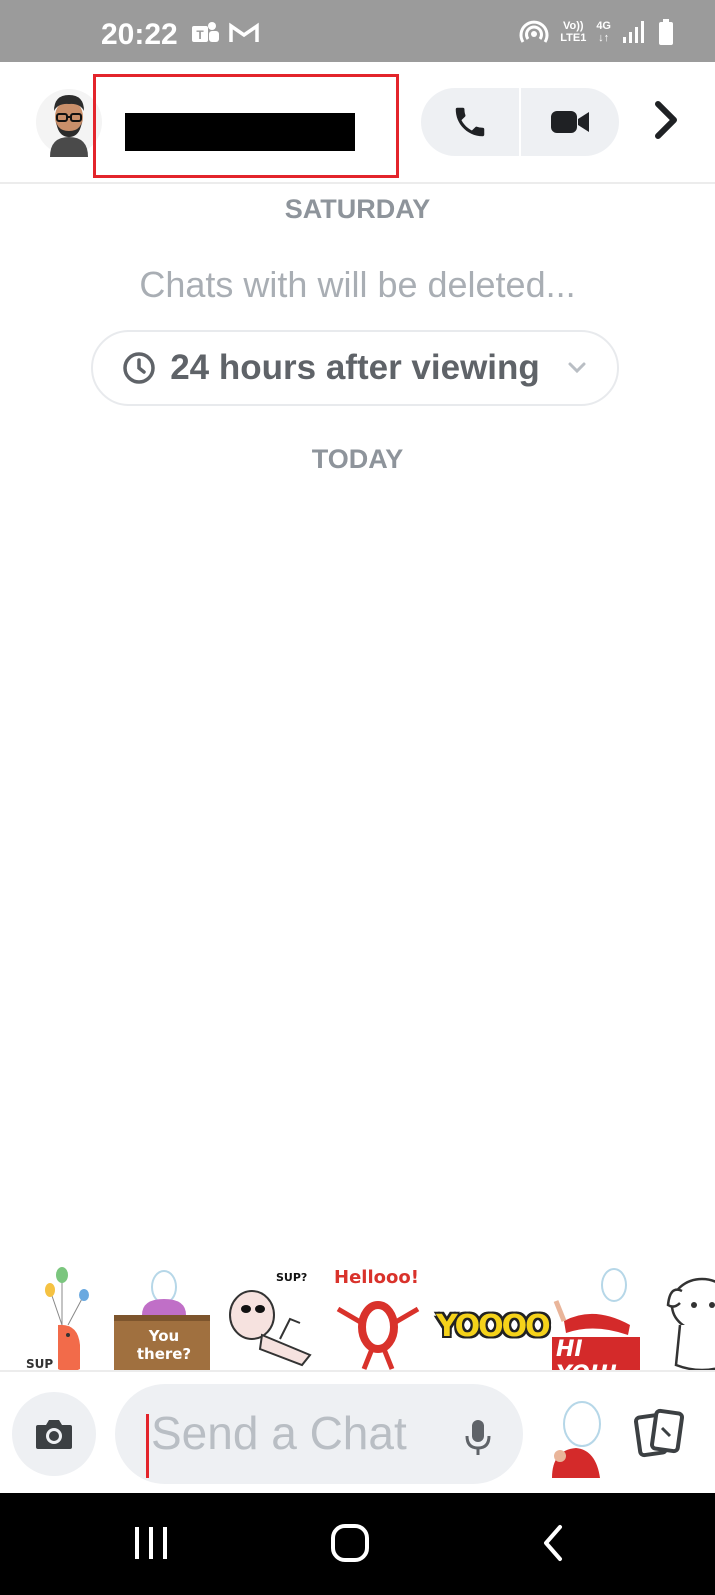 The height and width of the screenshot is (1595, 715). Describe the element at coordinates (357, 31) in the screenshot. I see `status-bar: 20:22 T Vo)) LTE1 4G ↓↑` at that location.